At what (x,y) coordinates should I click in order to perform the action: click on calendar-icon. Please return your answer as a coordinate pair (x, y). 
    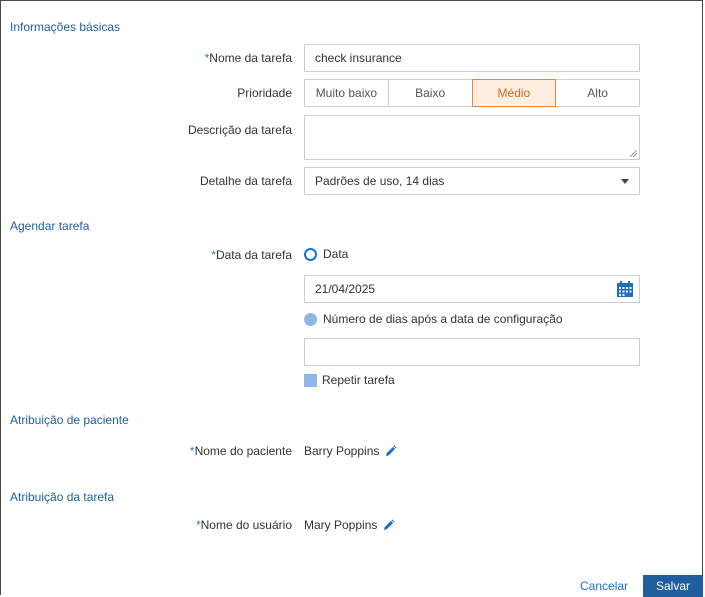
    Looking at the image, I should click on (625, 289).